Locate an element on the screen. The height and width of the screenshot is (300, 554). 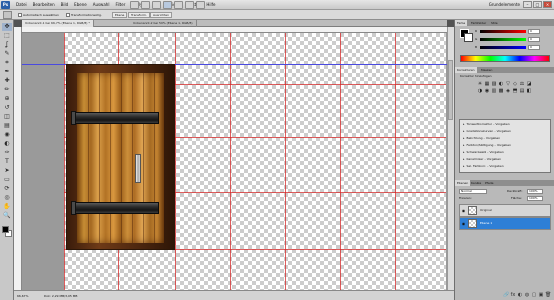
background-color-swatch is located at coordinates (468, 37).